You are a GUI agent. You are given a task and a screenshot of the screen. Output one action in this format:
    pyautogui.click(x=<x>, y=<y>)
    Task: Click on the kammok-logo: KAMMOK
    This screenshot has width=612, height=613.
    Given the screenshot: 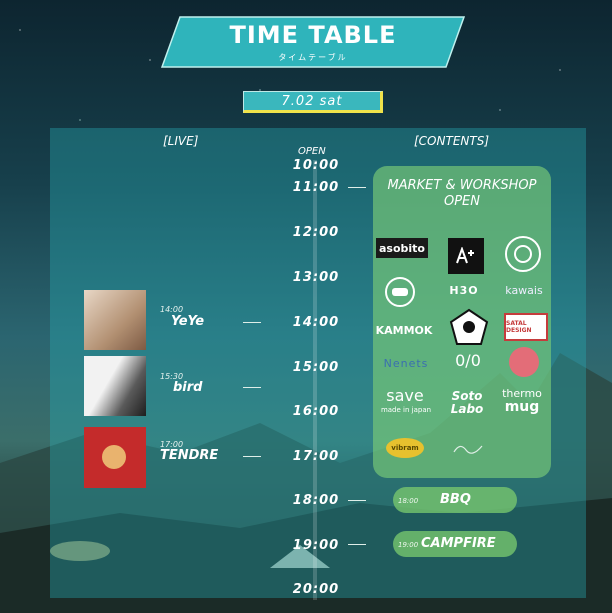 What is the action you would take?
    pyautogui.click(x=404, y=330)
    